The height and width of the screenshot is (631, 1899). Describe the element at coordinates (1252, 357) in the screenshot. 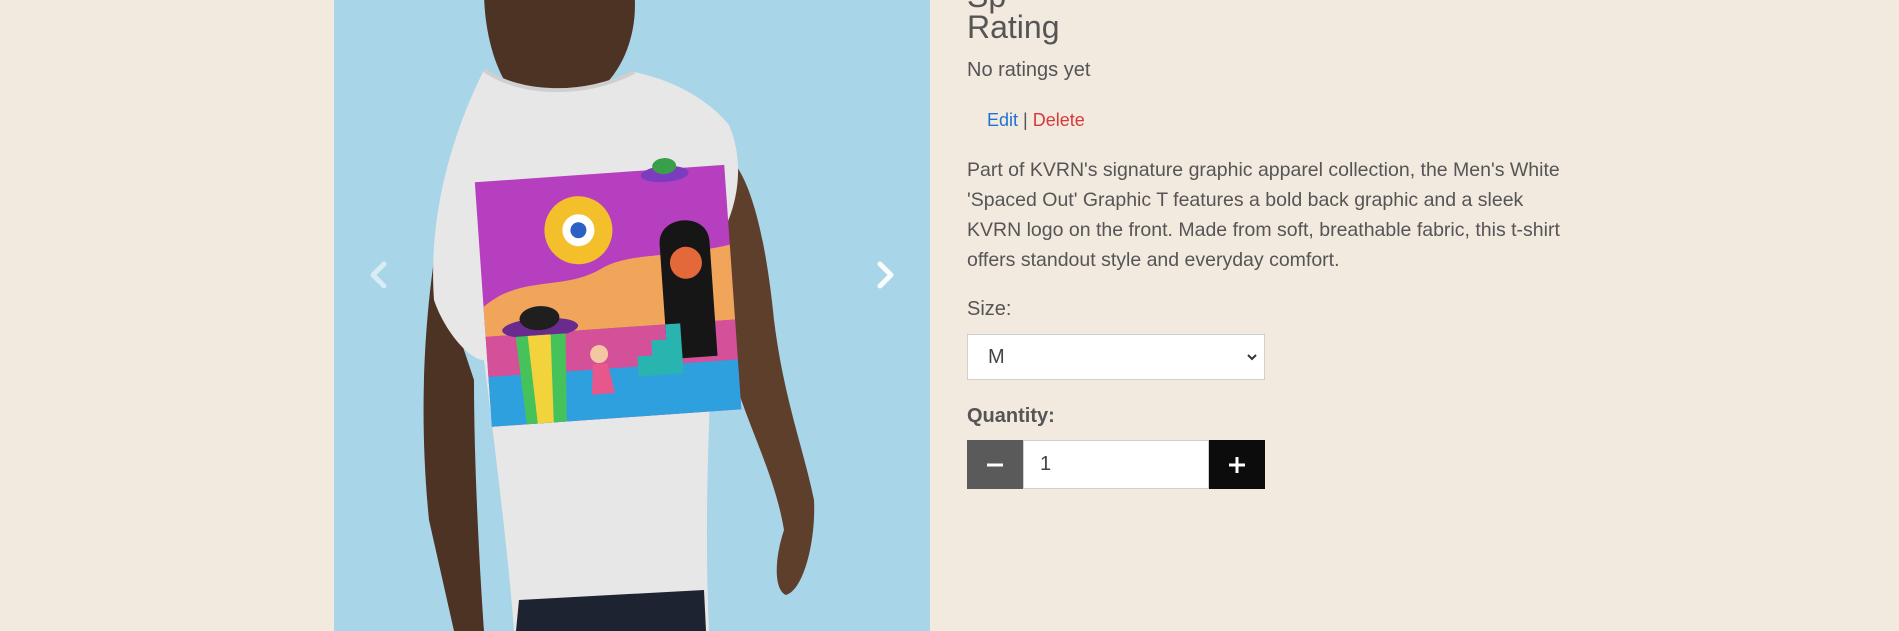

I see `chevron-down-icon` at that location.